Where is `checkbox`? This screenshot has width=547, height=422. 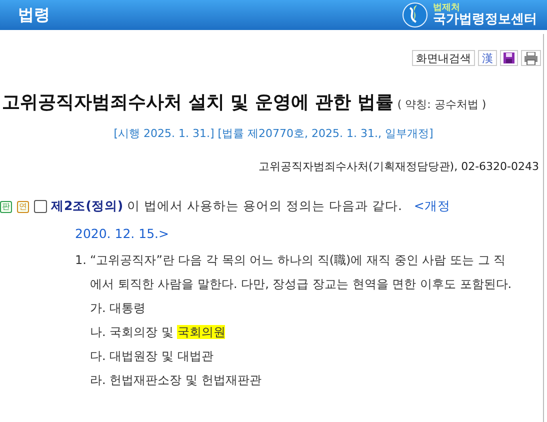
checkbox is located at coordinates (40, 207).